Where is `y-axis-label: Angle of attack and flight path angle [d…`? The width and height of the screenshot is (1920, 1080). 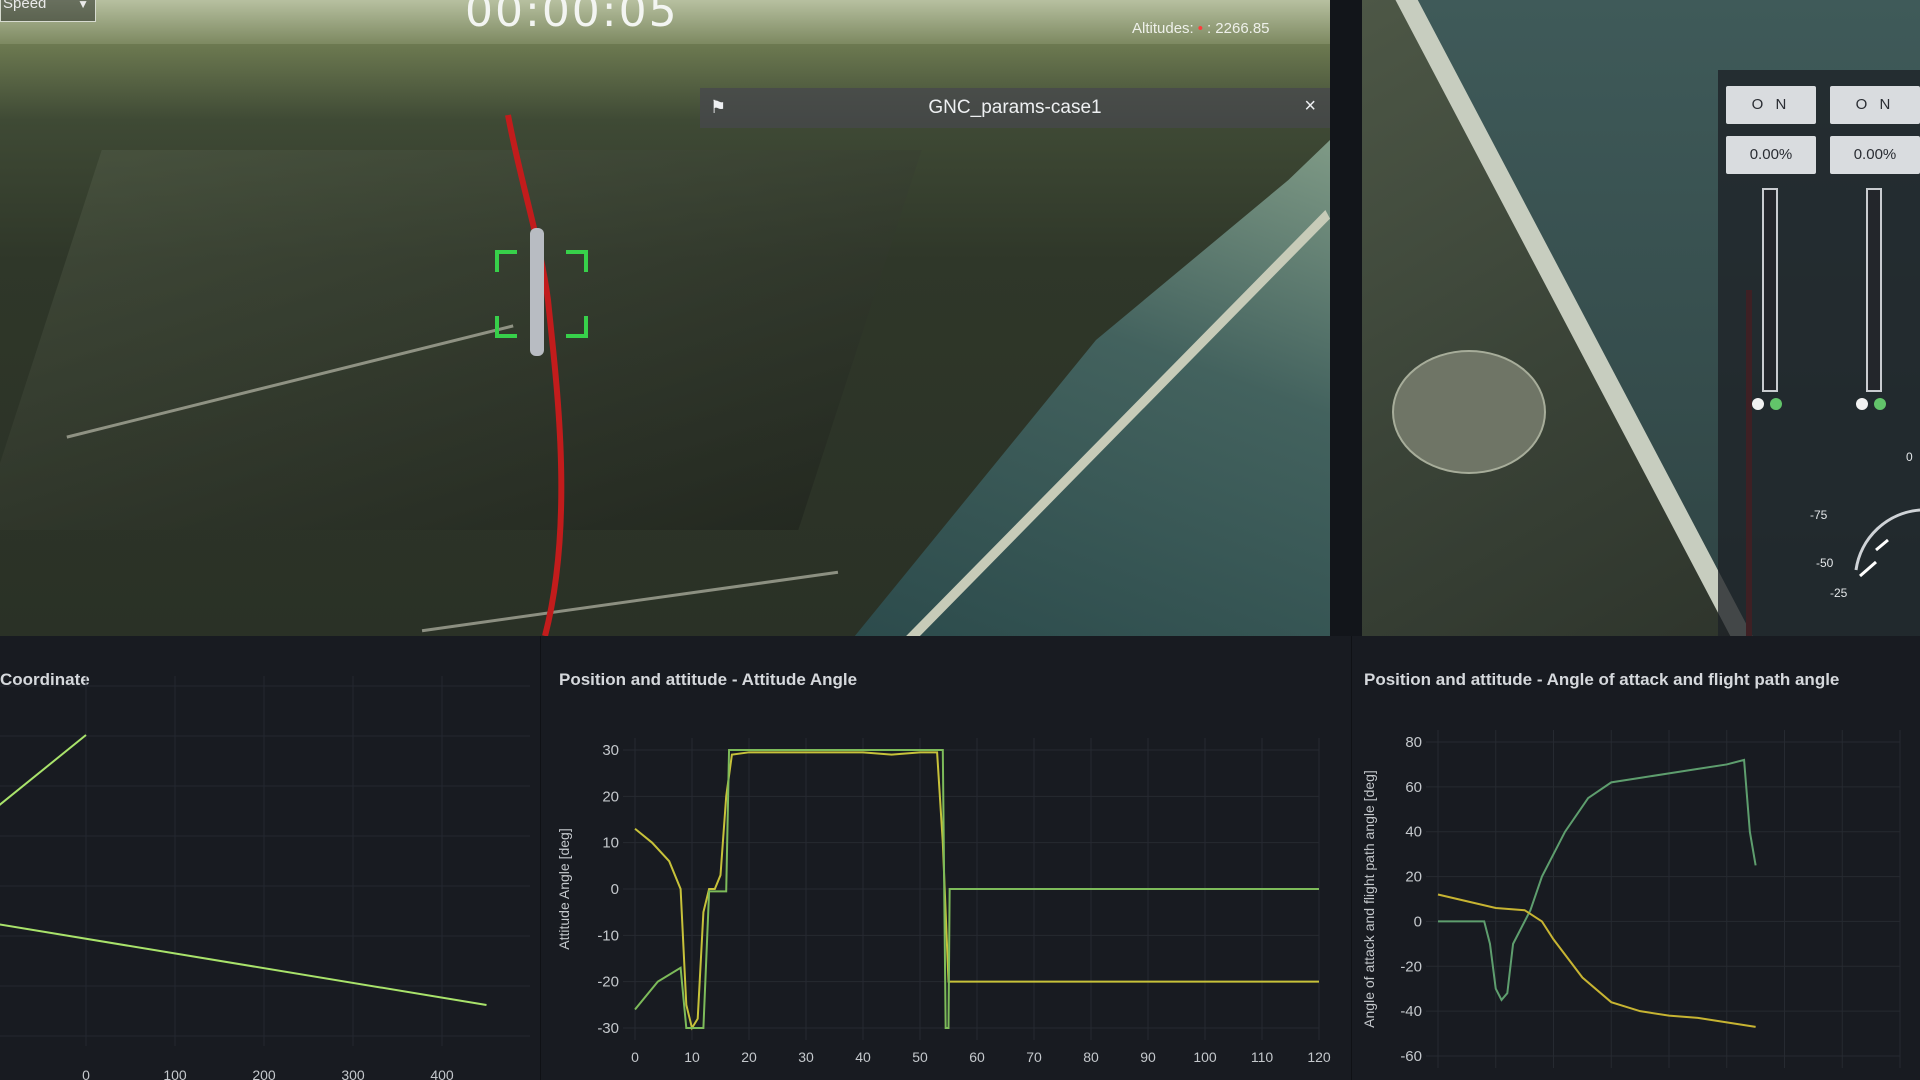
y-axis-label: Angle of attack and flight path angle [d… is located at coordinates (1369, 899).